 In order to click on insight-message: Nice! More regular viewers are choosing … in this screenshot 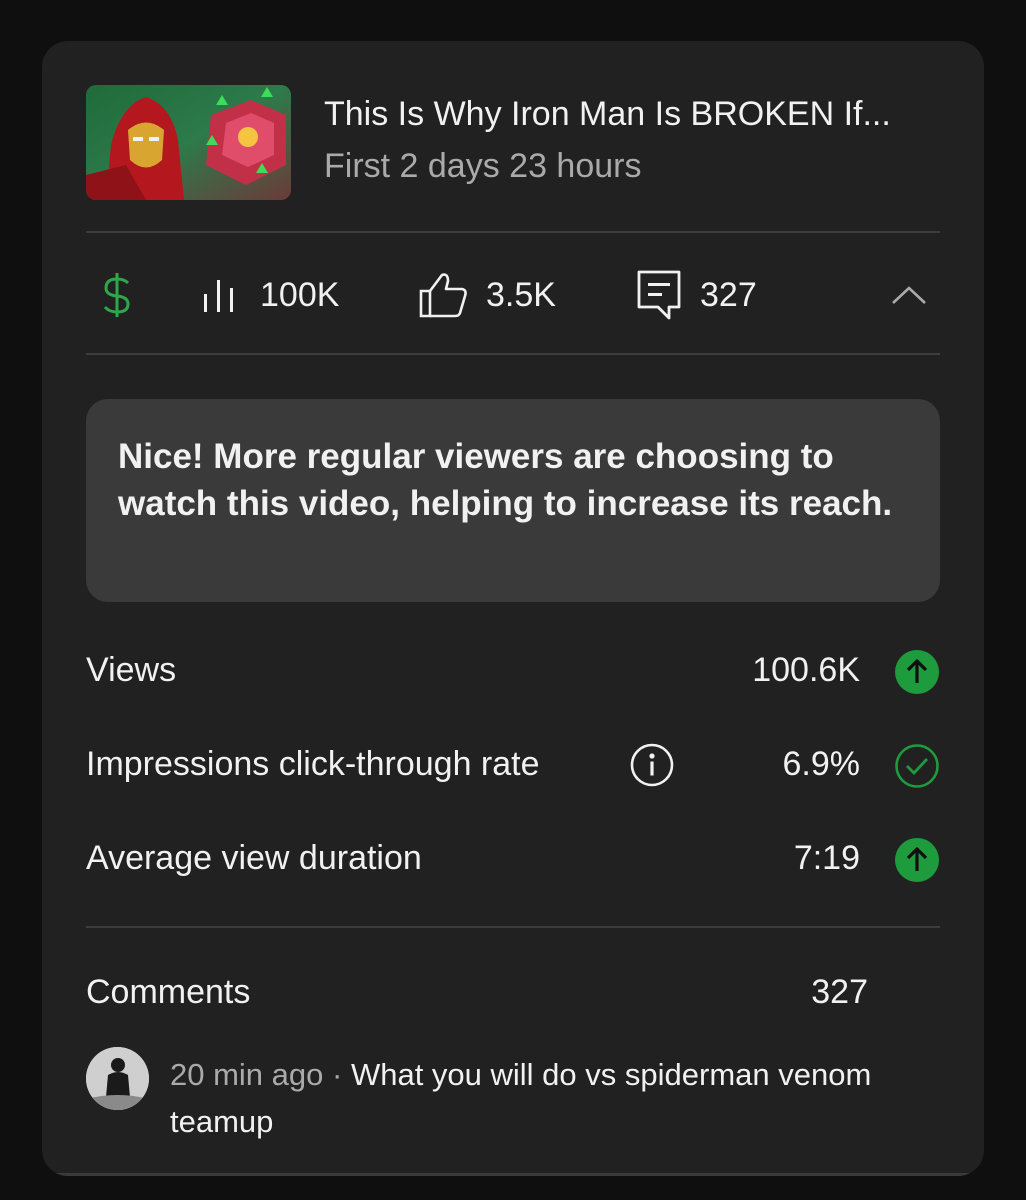, I will do `click(513, 500)`.